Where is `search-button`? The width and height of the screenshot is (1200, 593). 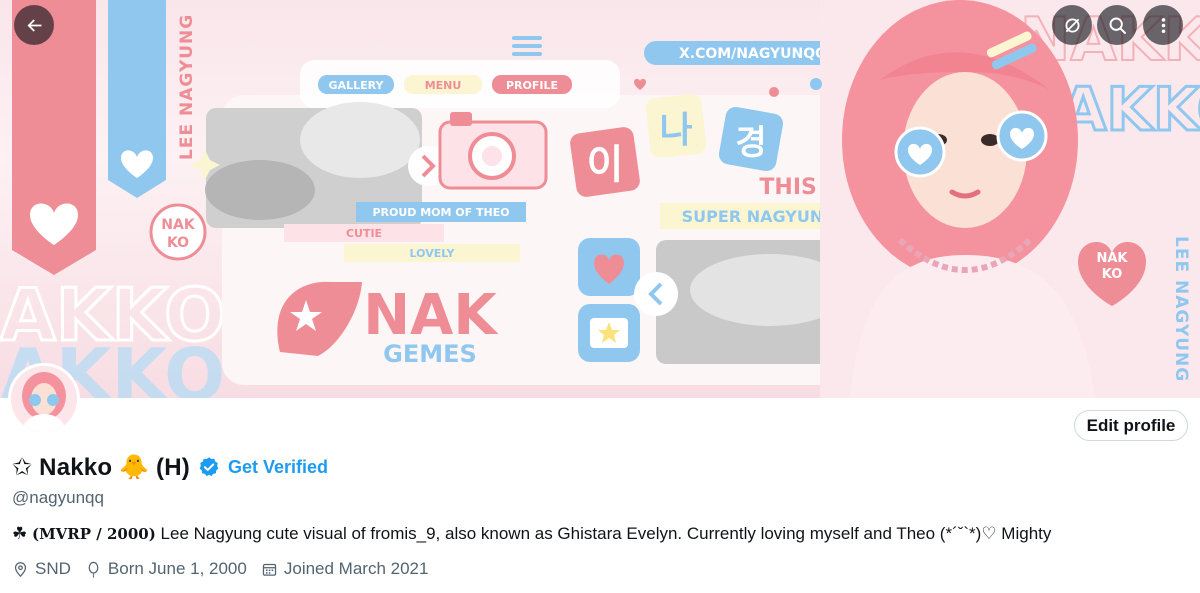 search-button is located at coordinates (1117, 25).